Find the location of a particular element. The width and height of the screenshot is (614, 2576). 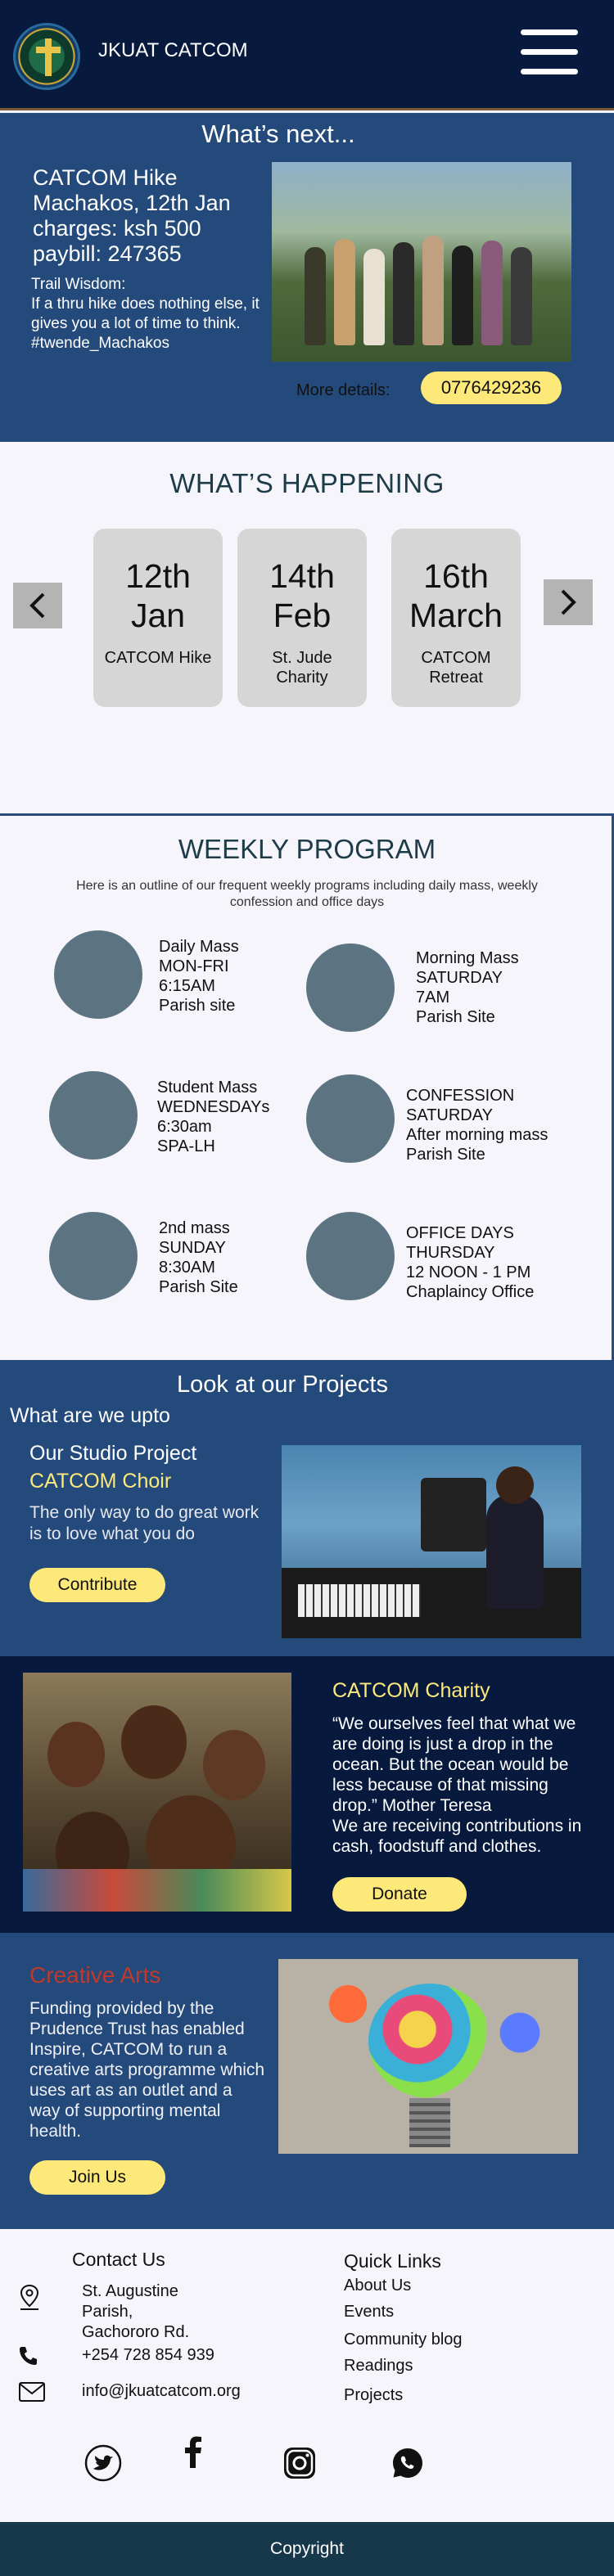

link-about-us: About Us is located at coordinates (377, 2286).